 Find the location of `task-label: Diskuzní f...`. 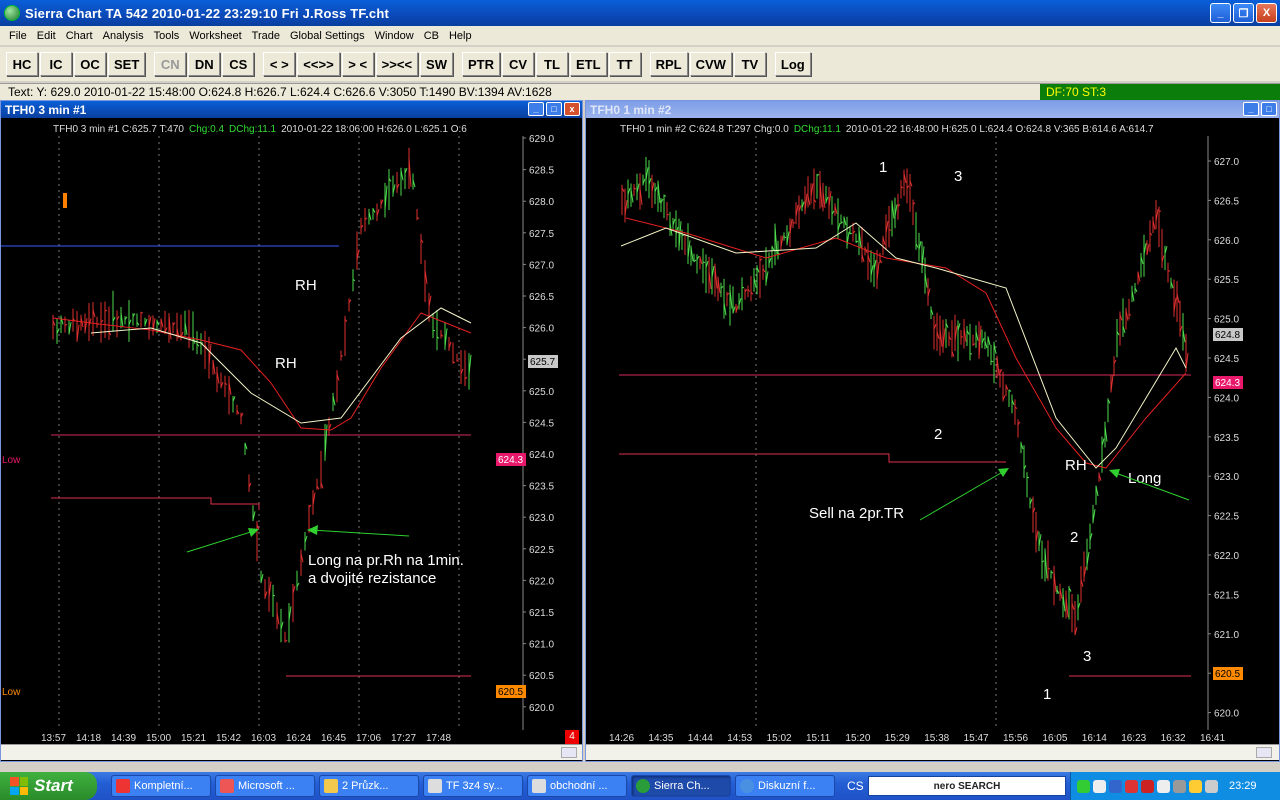

task-label: Diskuzní f... is located at coordinates (787, 786).